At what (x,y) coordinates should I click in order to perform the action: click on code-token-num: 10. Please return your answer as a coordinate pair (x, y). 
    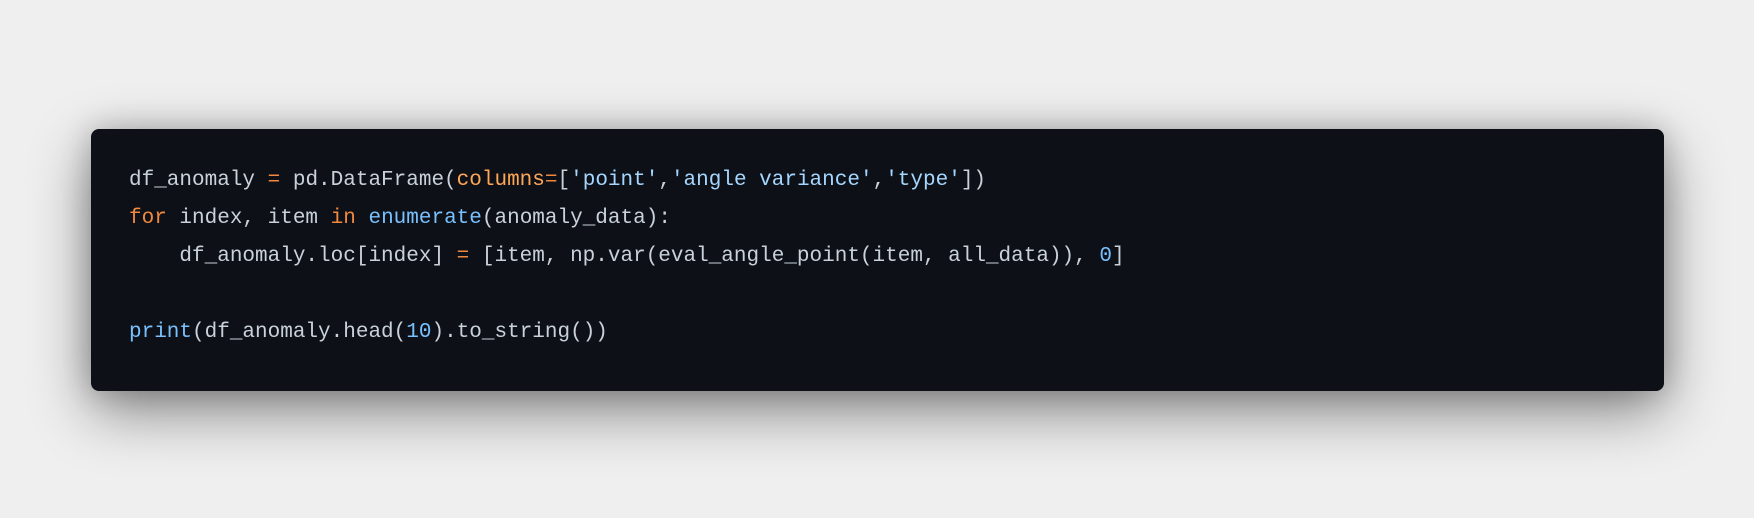
    Looking at the image, I should click on (419, 332).